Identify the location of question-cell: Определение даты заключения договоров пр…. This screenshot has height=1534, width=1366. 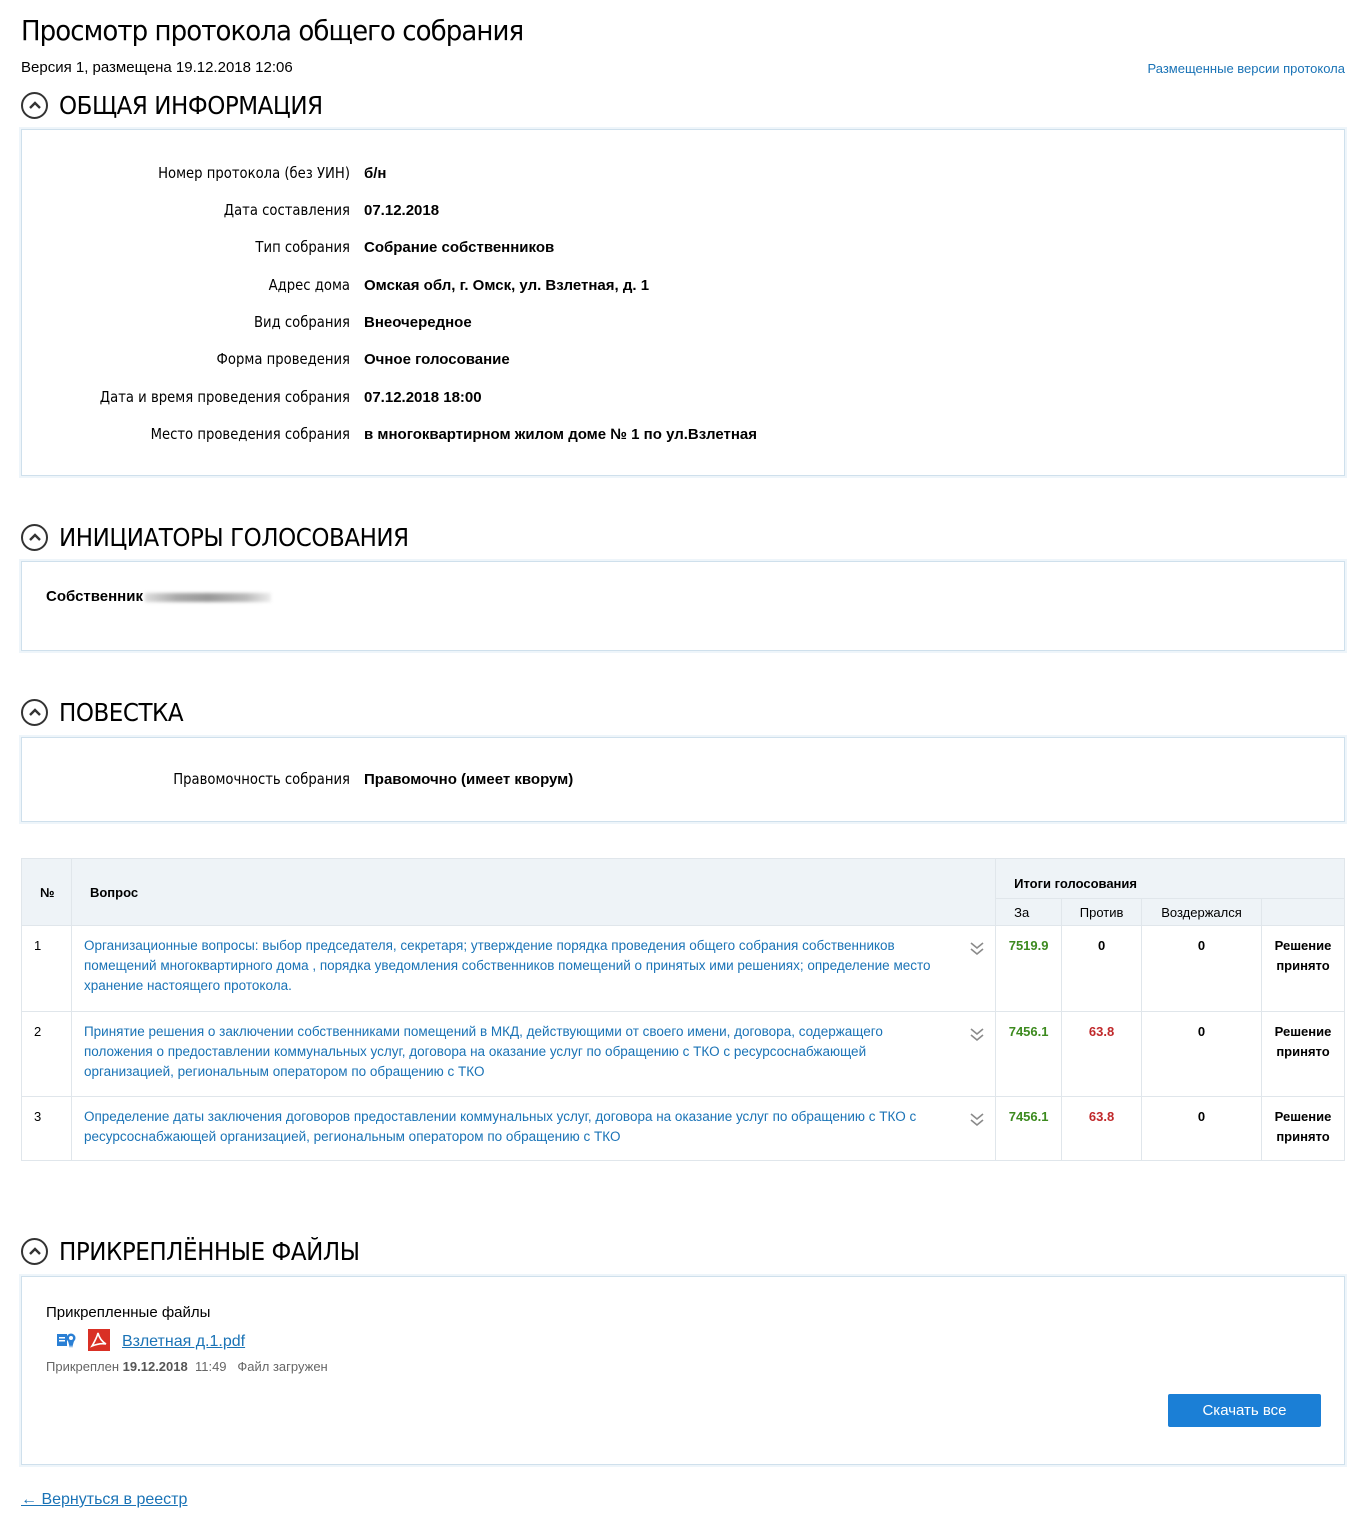
(533, 1128).